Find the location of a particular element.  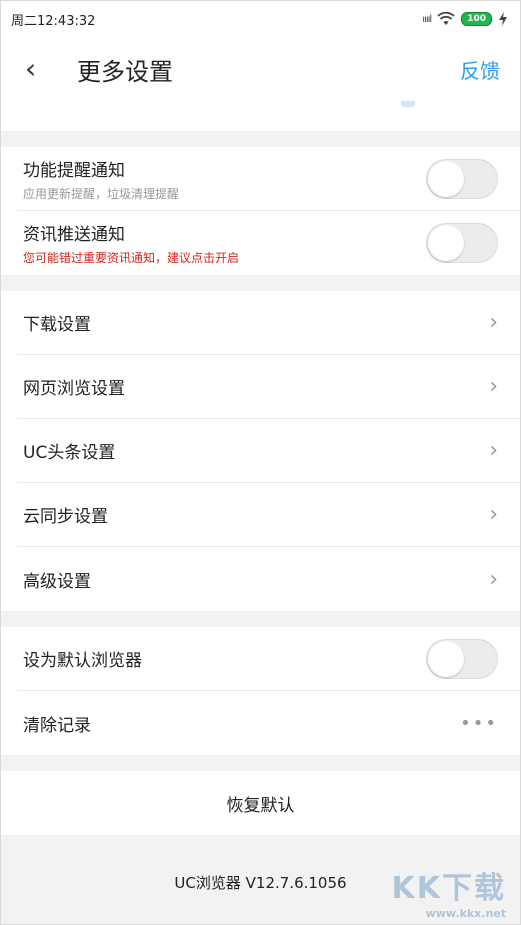

watermark-url: www.kkx.net is located at coordinates (465, 913).